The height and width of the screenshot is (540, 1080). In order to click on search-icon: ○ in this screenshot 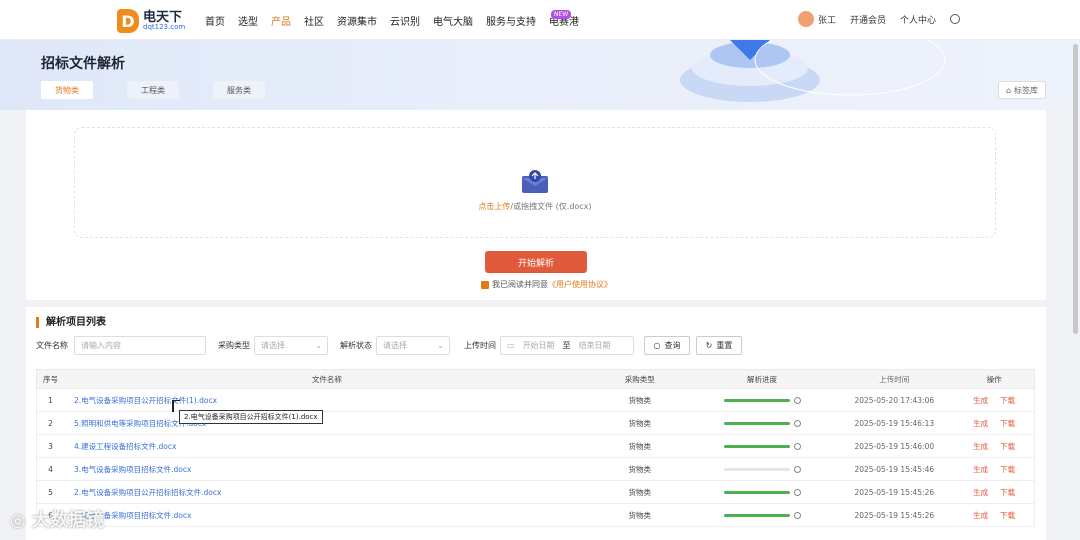, I will do `click(657, 345)`.